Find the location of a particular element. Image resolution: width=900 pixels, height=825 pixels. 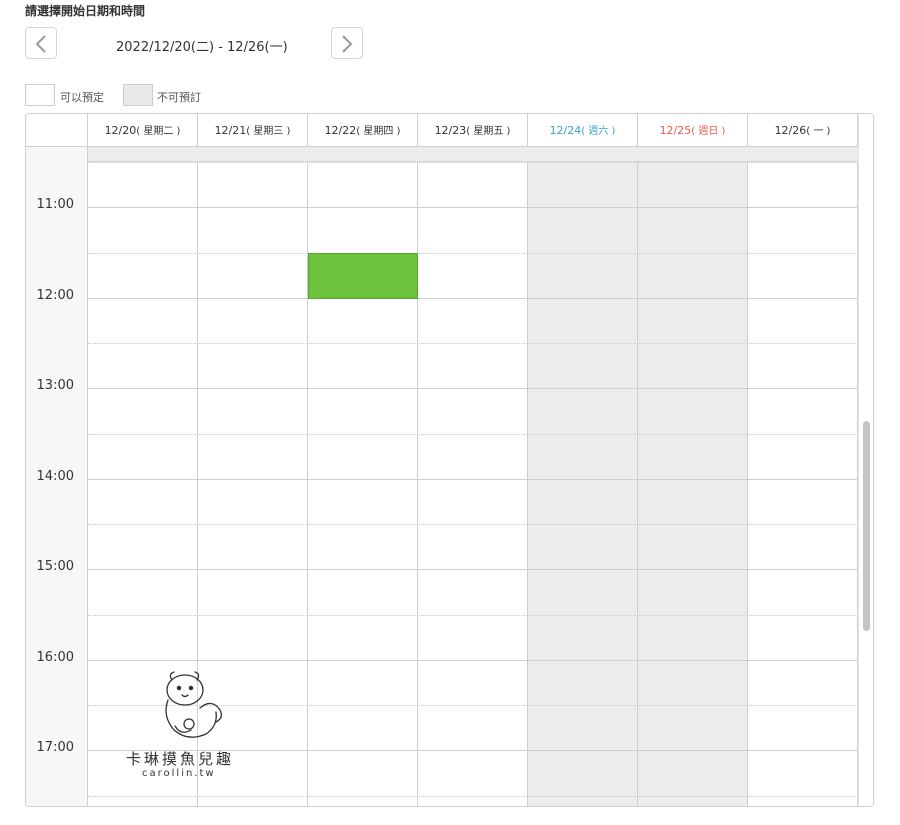

otter-mascot-icon is located at coordinates (193, 704).